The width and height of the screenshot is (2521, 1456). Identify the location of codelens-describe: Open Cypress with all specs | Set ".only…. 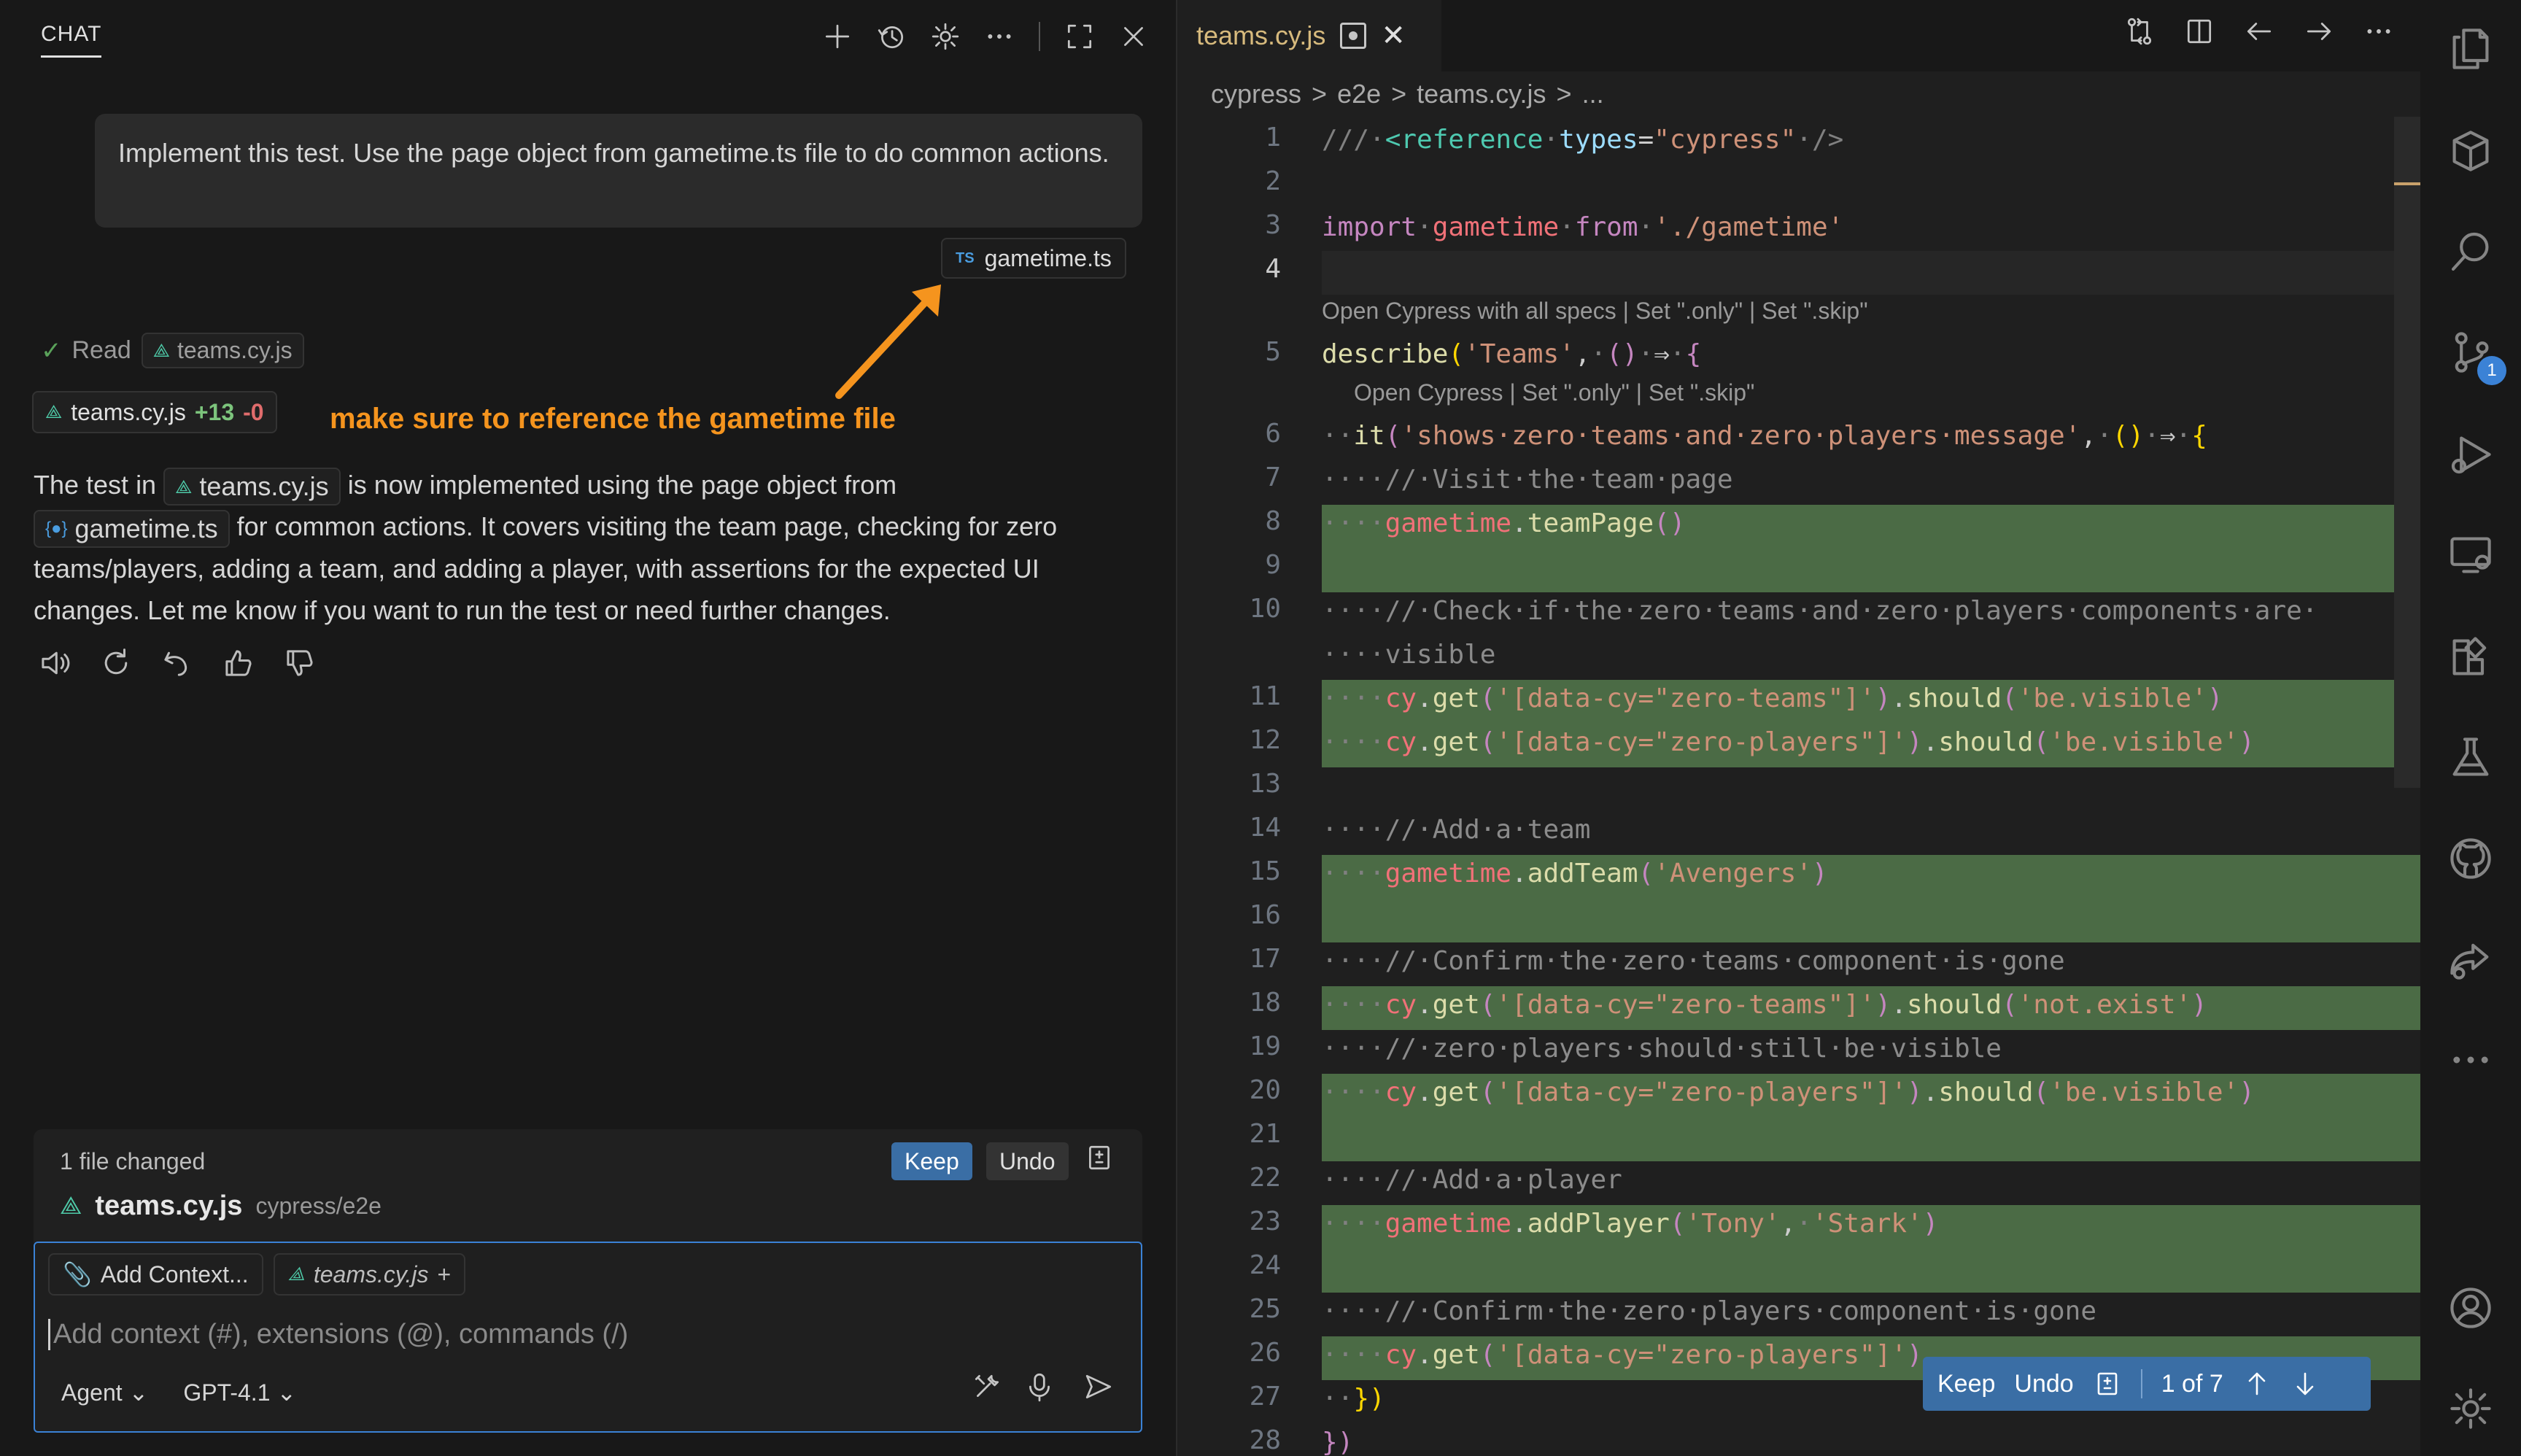
(1595, 311).